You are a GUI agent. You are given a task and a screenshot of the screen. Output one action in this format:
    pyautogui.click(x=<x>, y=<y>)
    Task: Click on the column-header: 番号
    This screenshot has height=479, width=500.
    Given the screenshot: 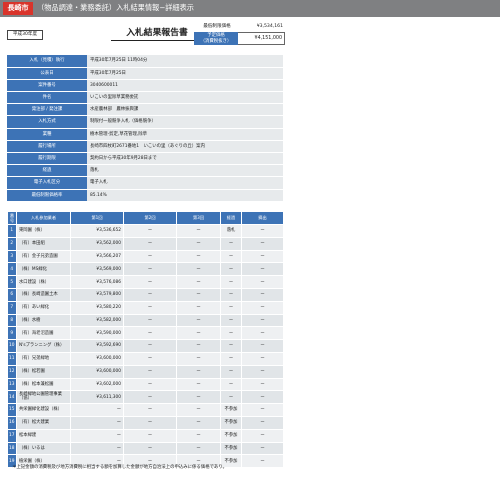 What is the action you would take?
    pyautogui.click(x=12, y=218)
    